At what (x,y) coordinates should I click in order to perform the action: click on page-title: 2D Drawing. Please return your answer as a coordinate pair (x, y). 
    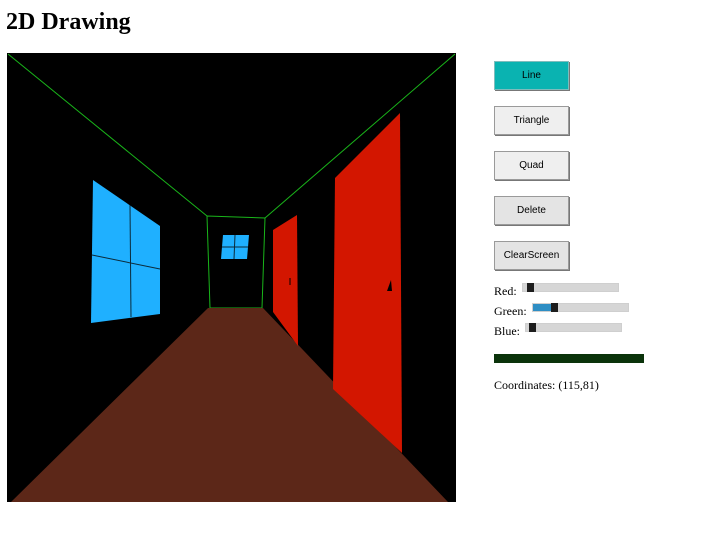
    Looking at the image, I should click on (68, 22).